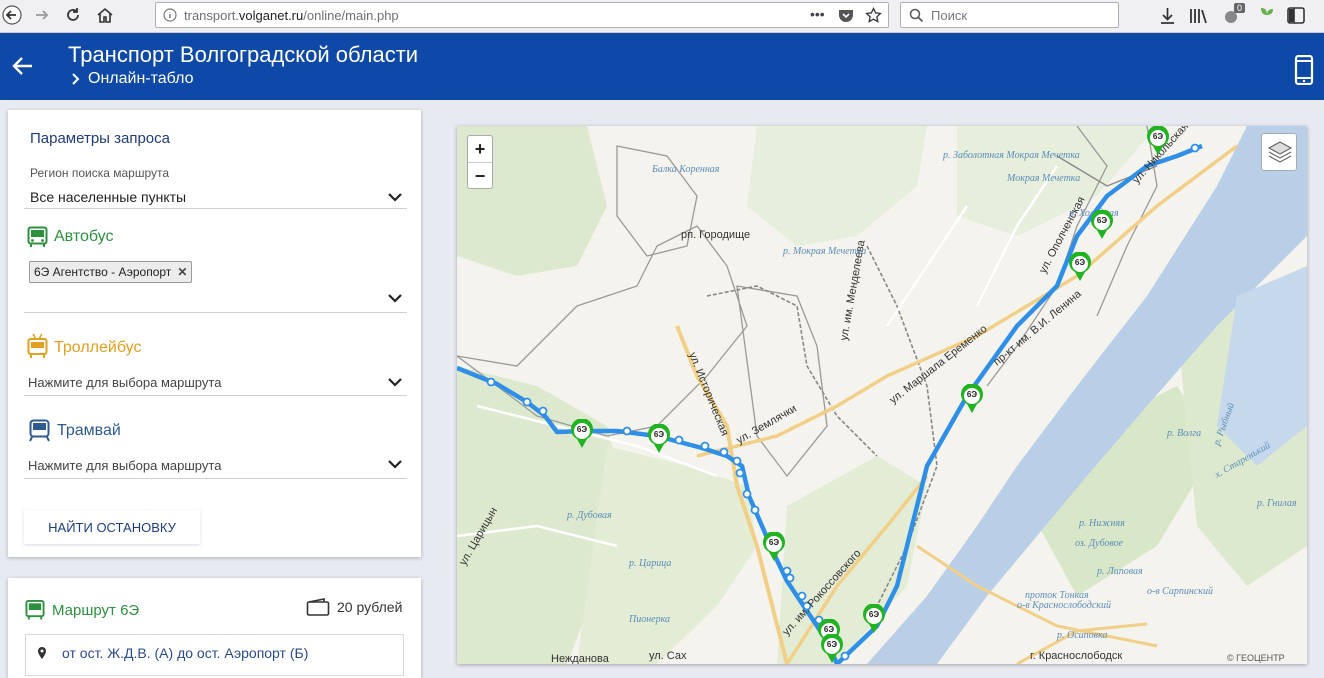  Describe the element at coordinates (589, 515) in the screenshot. I see `map-label: р. Дубовая` at that location.